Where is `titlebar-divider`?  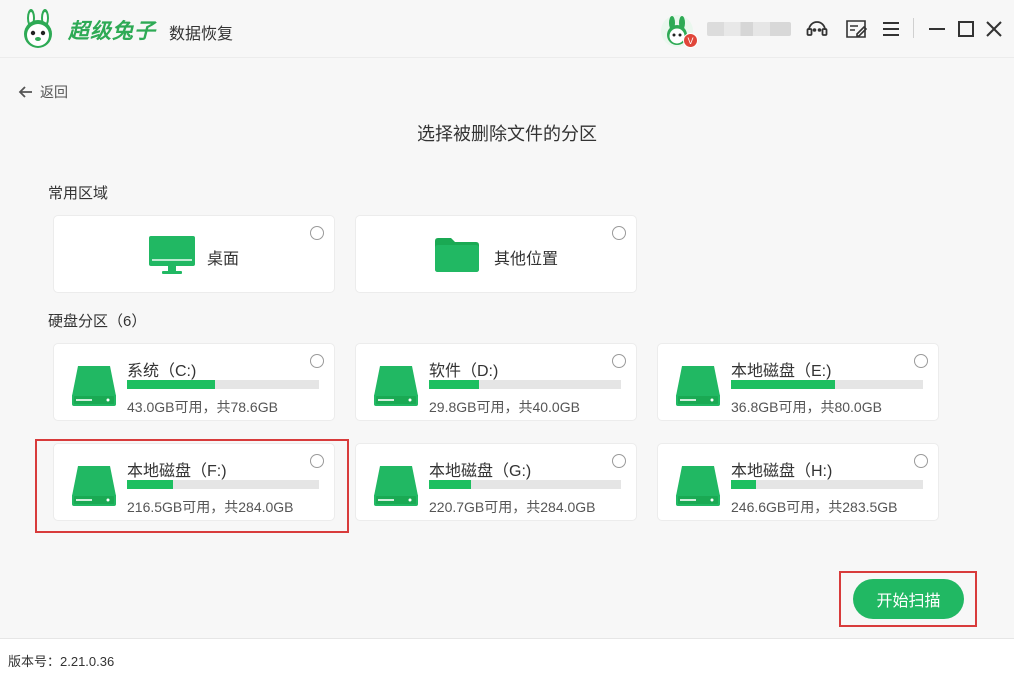
titlebar-divider is located at coordinates (913, 28).